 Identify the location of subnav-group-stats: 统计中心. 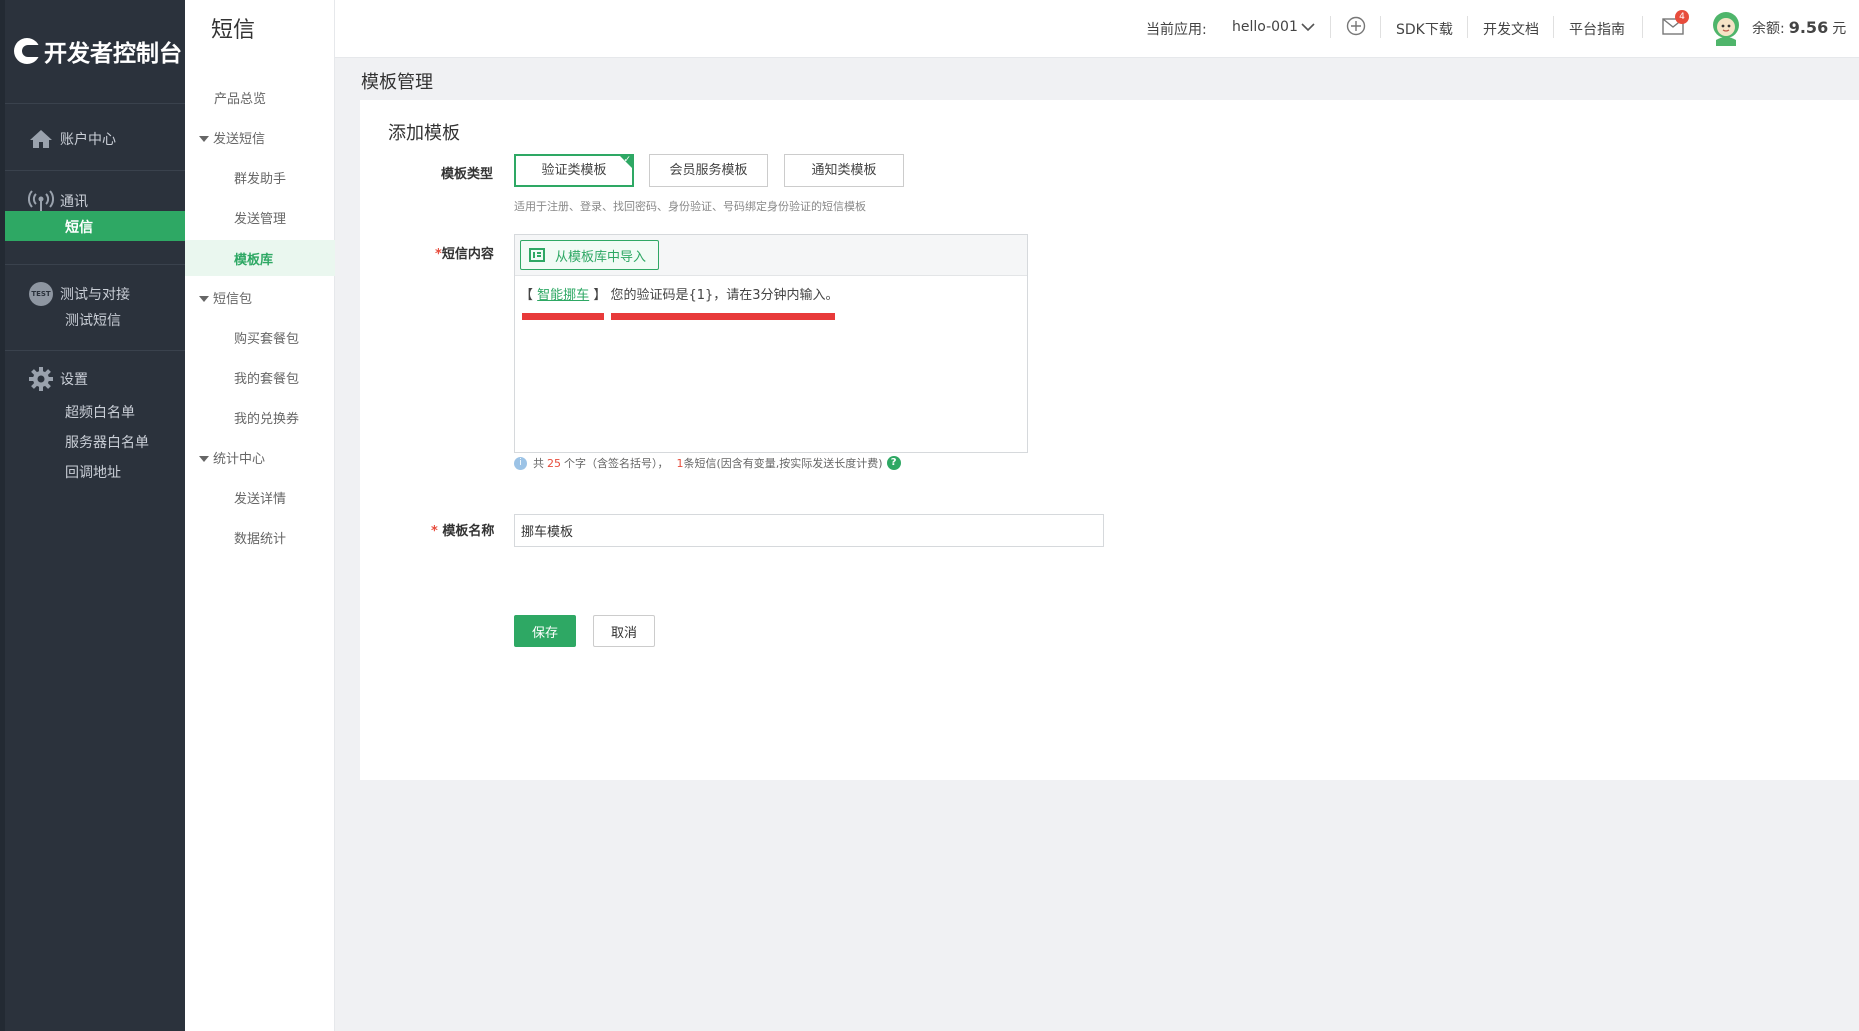
(232, 457).